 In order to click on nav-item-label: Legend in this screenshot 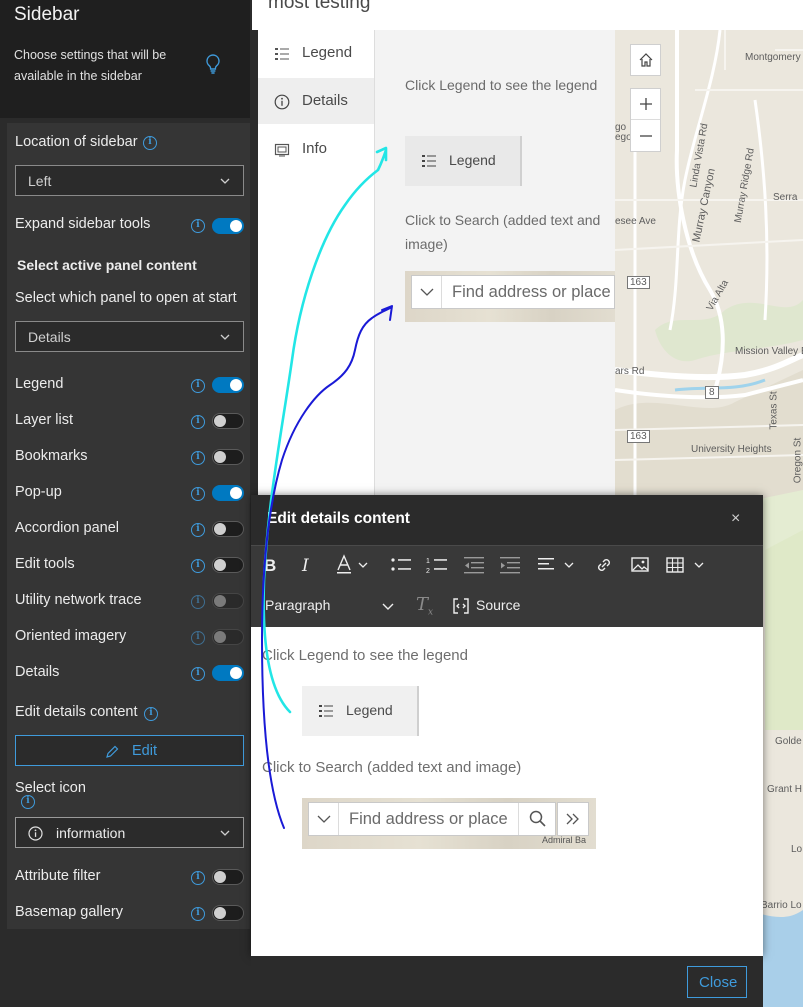, I will do `click(327, 52)`.